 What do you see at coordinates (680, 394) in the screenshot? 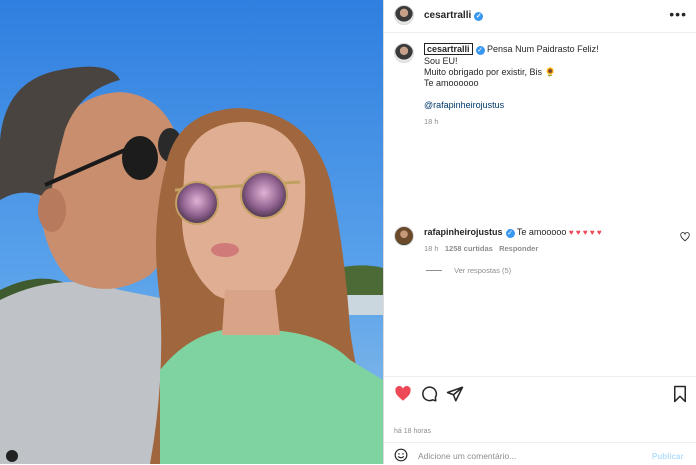
I see `bookmark-icon` at bounding box center [680, 394].